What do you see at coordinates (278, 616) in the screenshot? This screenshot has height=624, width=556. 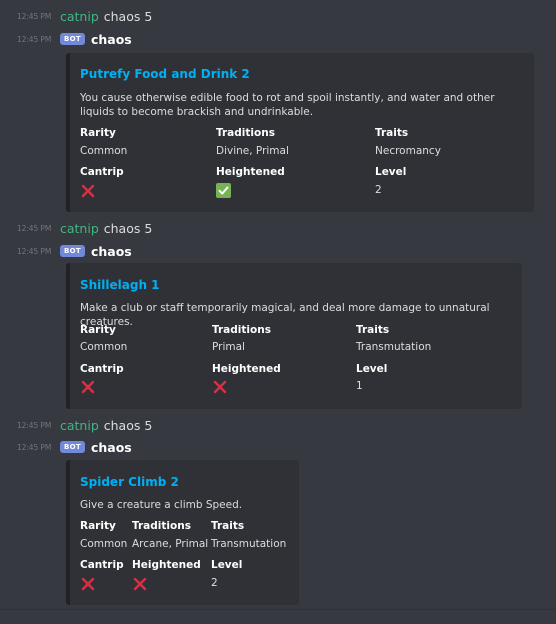 I see `bottom-divider` at bounding box center [278, 616].